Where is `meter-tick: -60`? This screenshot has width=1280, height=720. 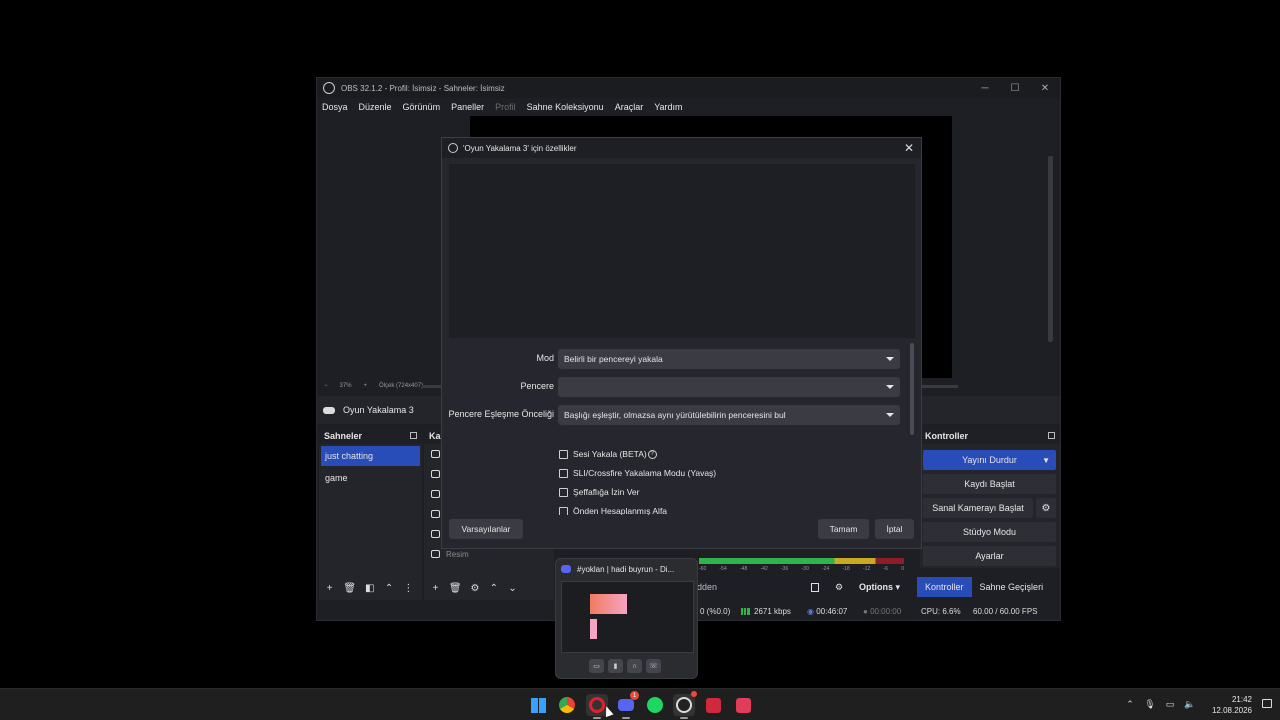
meter-tick: -60 is located at coordinates (703, 569).